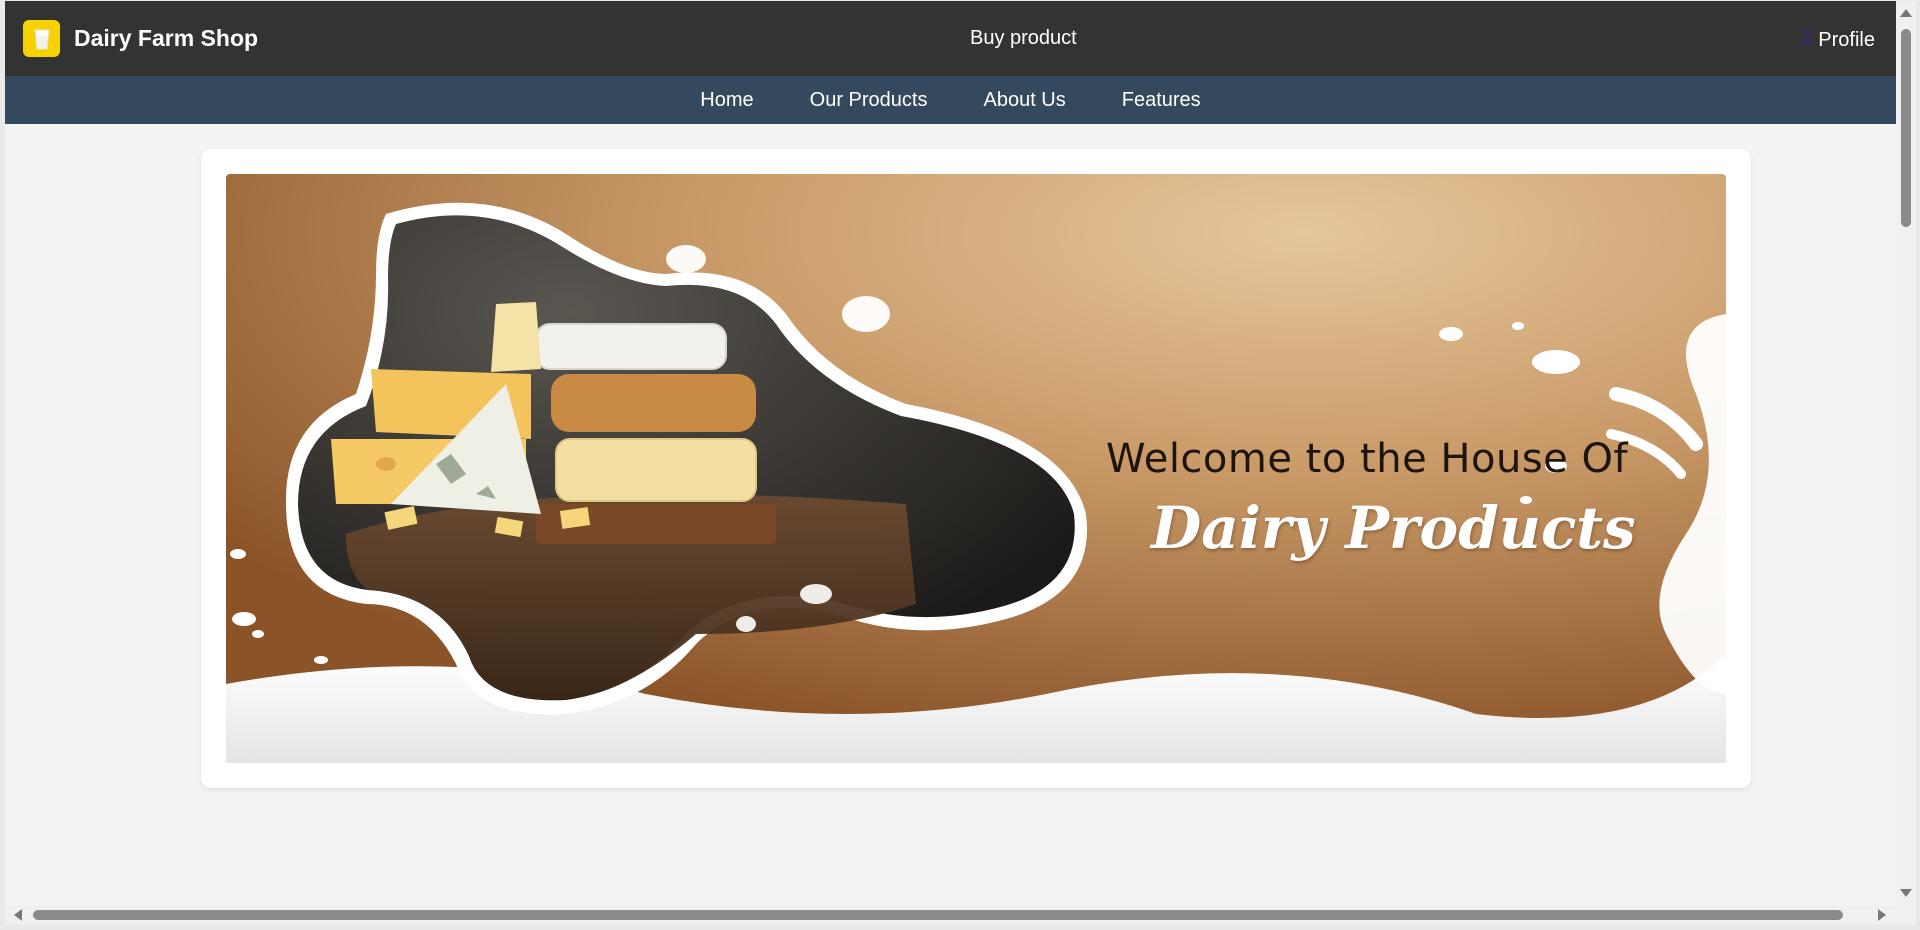 This screenshot has height=930, width=1920. I want to click on vertical-scroll-thumb, so click(1906, 128).